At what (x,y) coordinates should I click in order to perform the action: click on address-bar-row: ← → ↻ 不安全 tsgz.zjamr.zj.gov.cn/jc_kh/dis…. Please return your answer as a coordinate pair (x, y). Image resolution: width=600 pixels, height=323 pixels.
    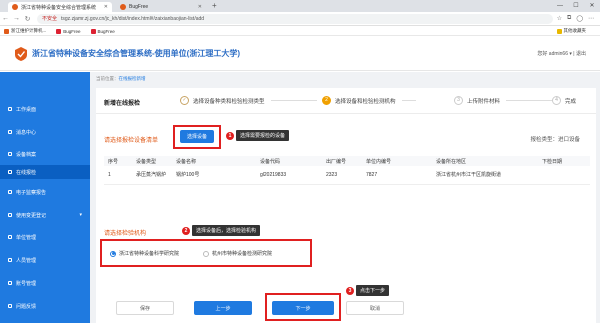
    Looking at the image, I should click on (300, 19).